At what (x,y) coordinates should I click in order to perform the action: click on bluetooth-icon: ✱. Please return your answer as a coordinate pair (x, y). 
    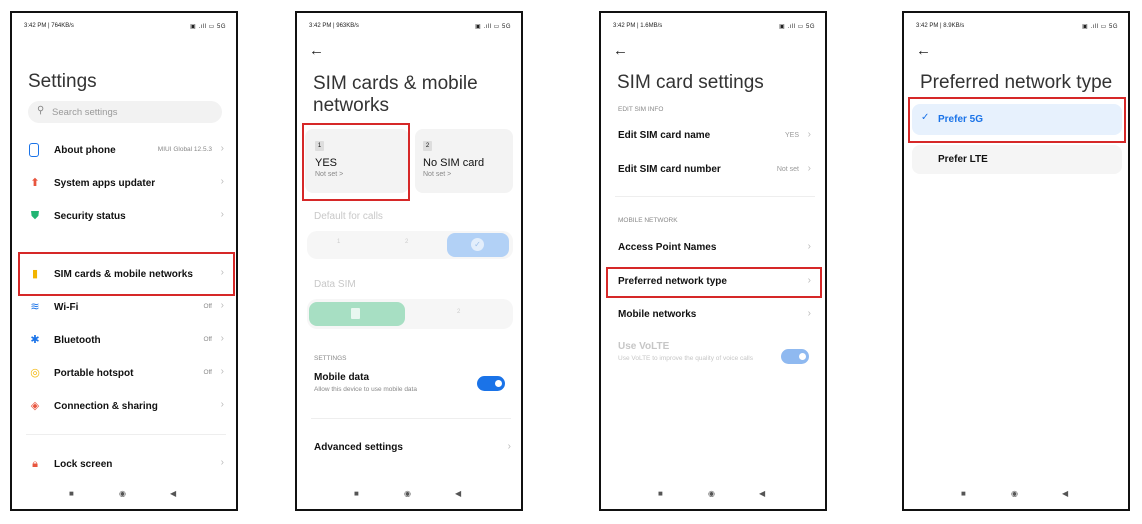
    Looking at the image, I should click on (35, 340).